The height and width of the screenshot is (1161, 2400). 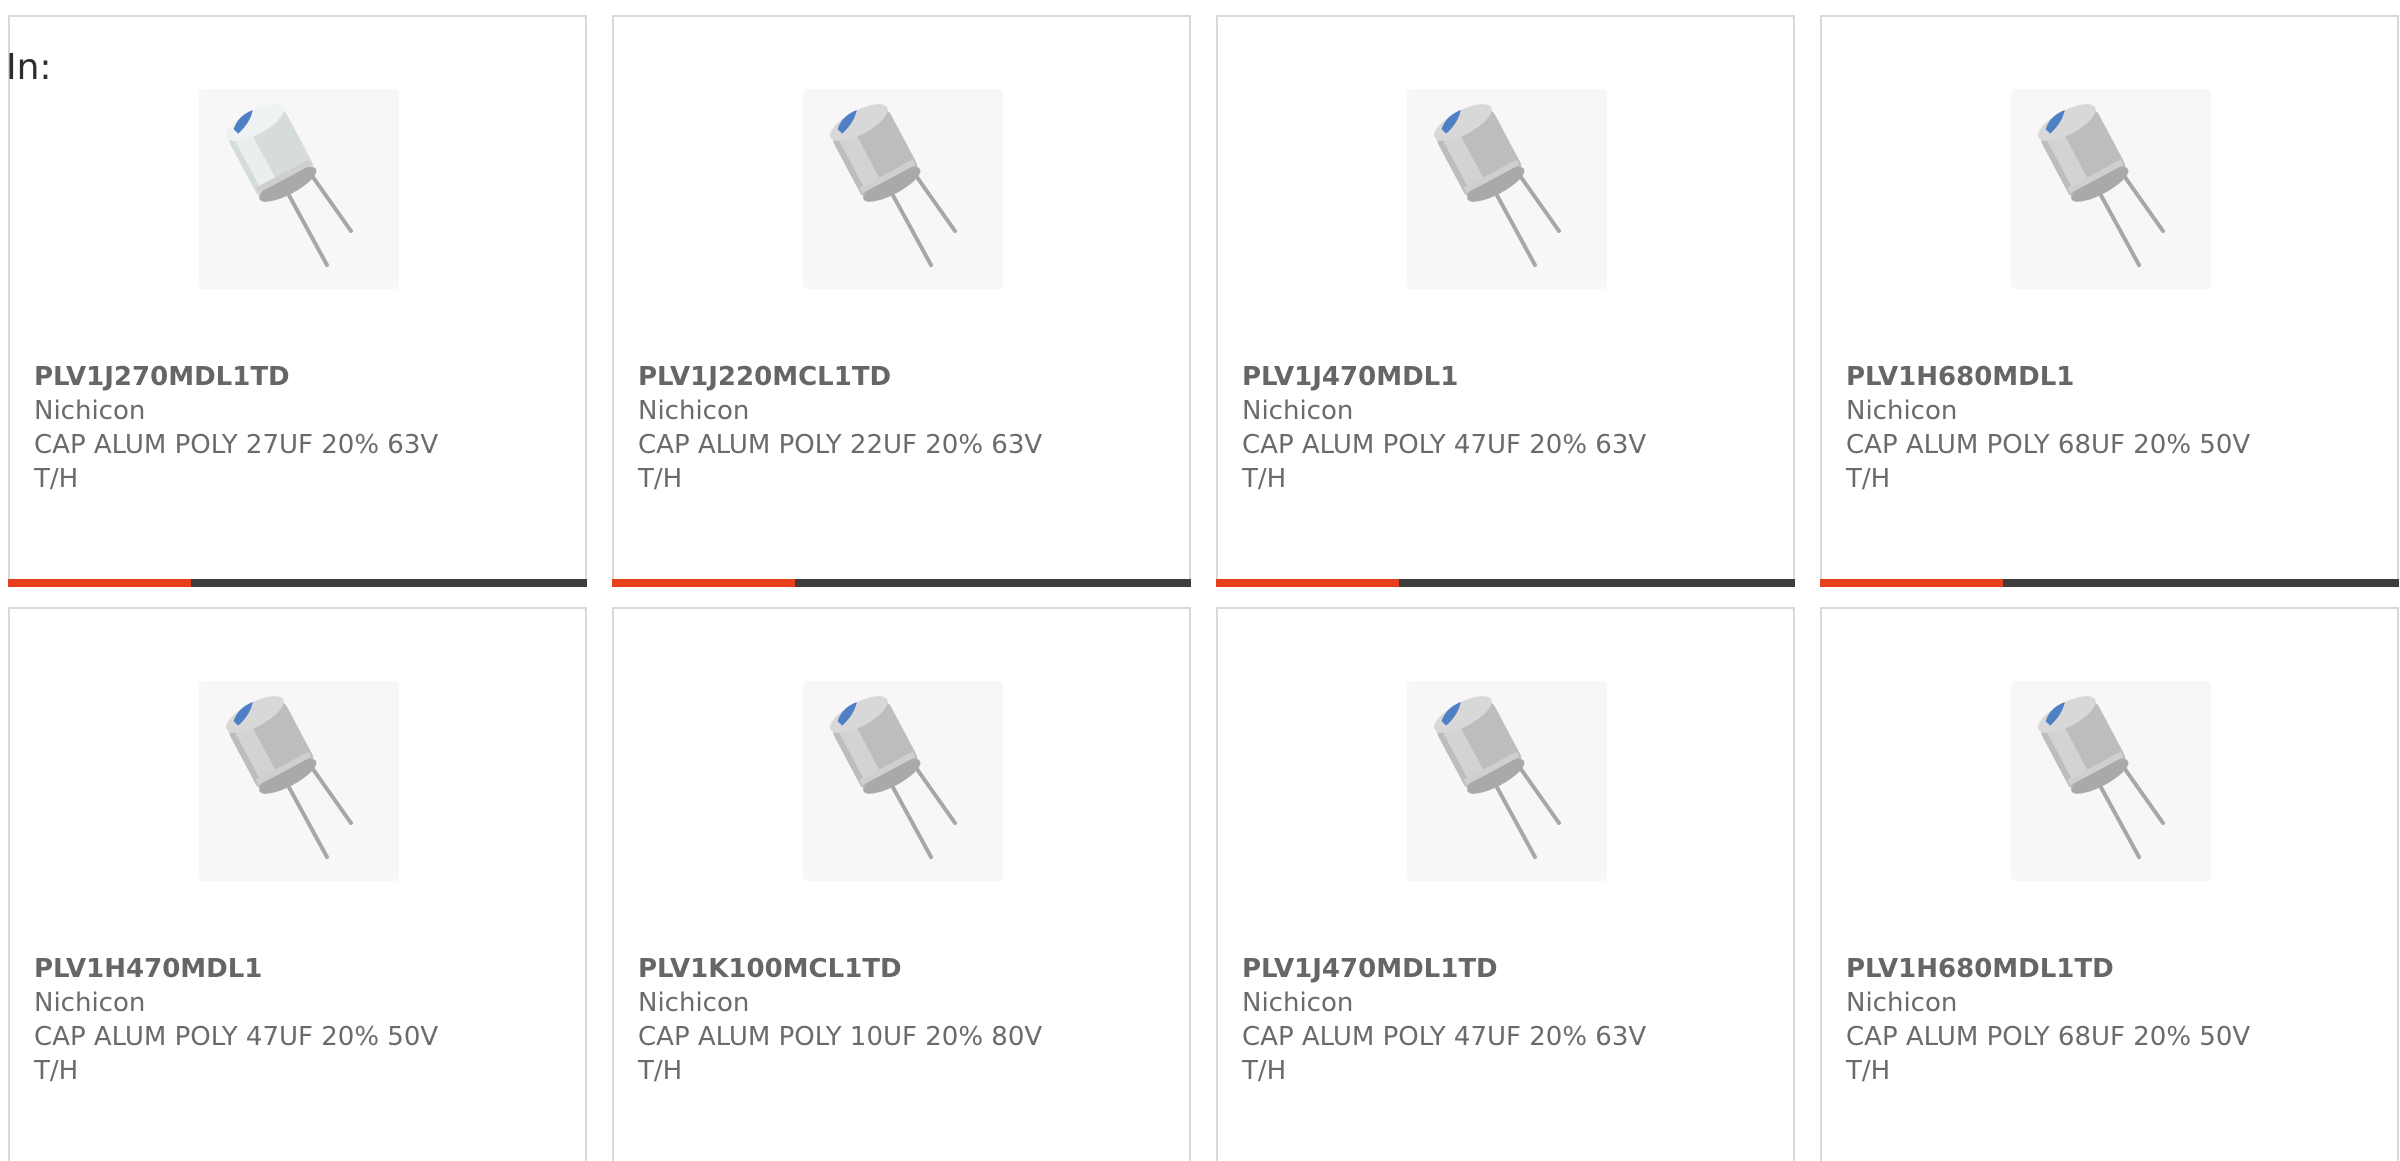 I want to click on in-label: In:, so click(x=29, y=67).